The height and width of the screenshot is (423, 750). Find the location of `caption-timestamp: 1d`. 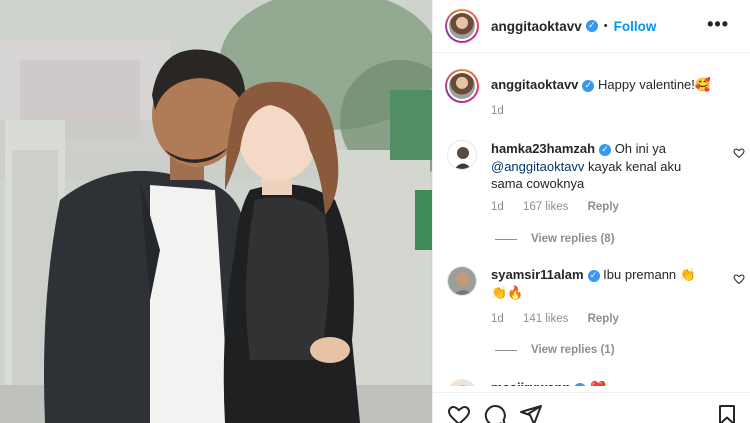

caption-timestamp: 1d is located at coordinates (497, 111).